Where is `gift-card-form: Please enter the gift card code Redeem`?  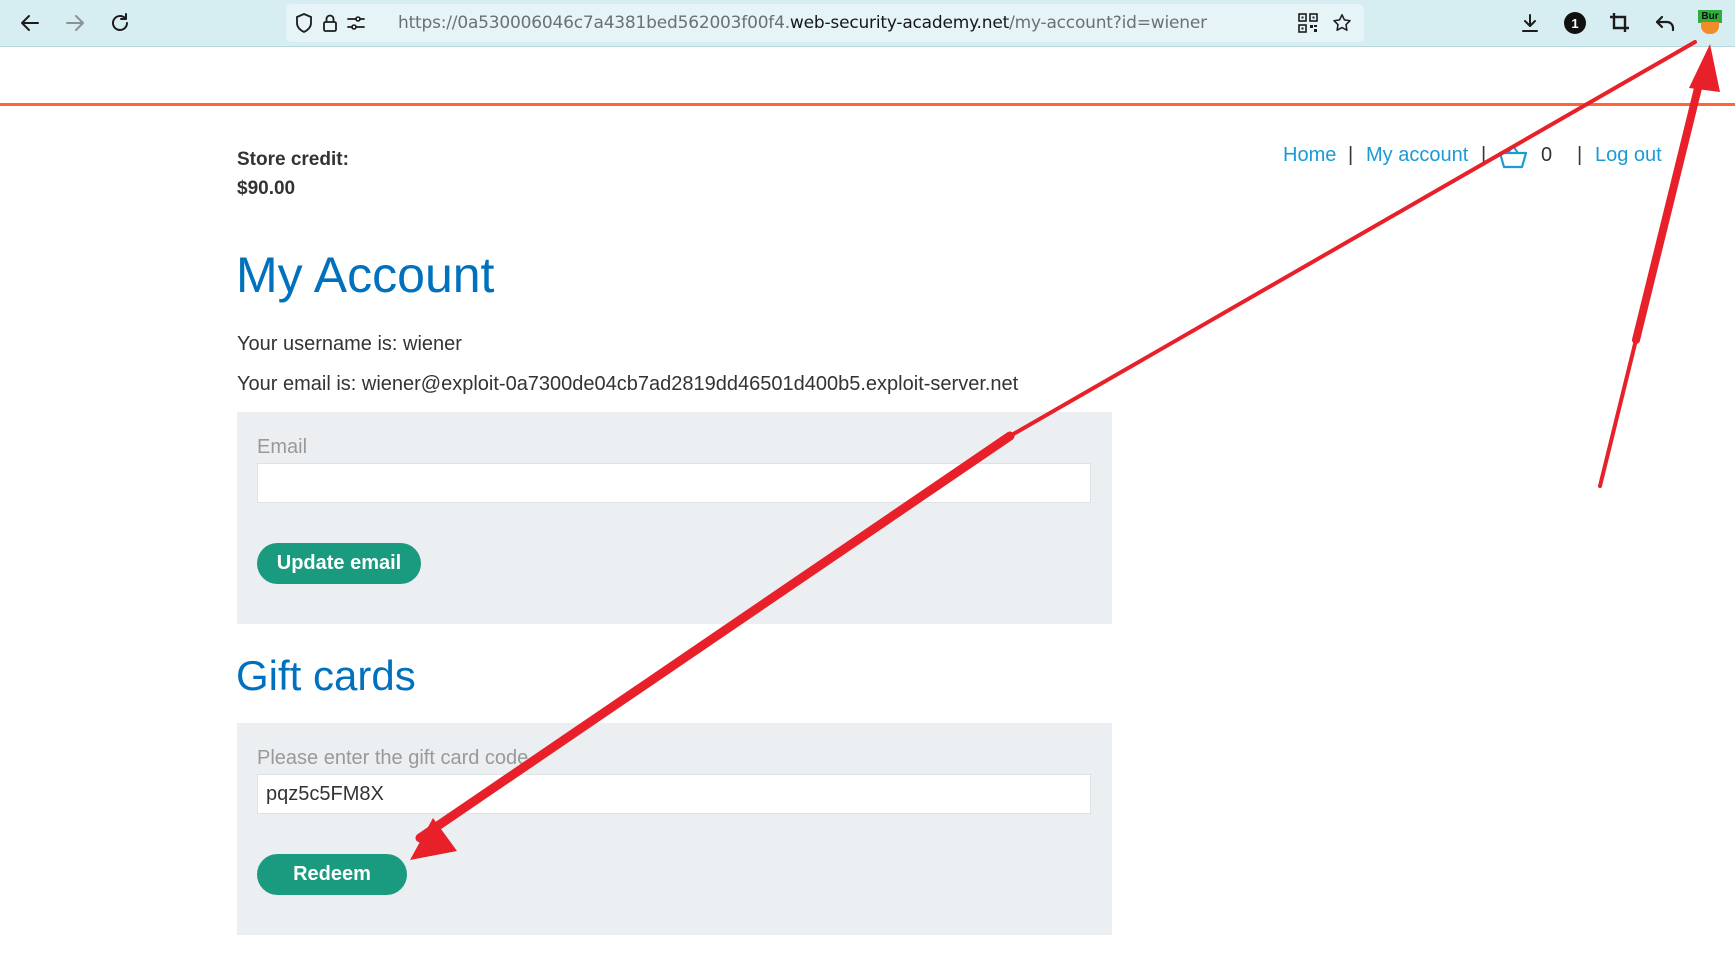 gift-card-form: Please enter the gift card code Redeem is located at coordinates (674, 829).